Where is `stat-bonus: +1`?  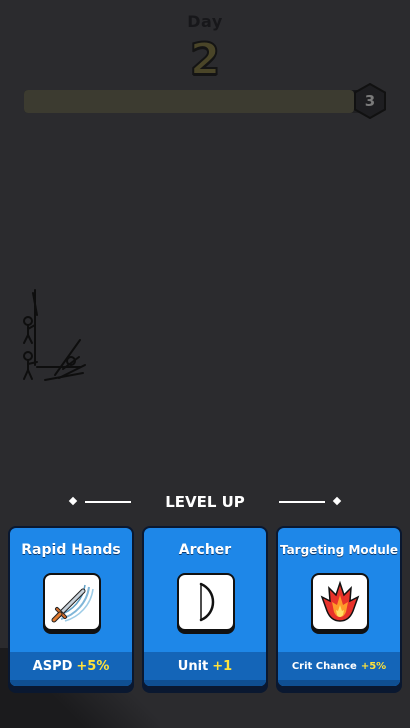
stat-bonus: +1 is located at coordinates (222, 666).